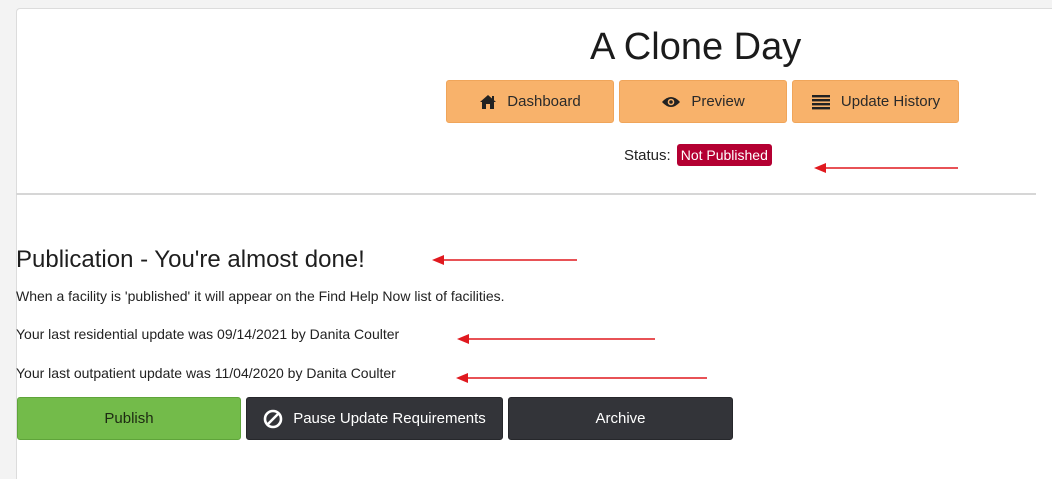 The height and width of the screenshot is (479, 1052). I want to click on preview-button: Preview, so click(703, 101).